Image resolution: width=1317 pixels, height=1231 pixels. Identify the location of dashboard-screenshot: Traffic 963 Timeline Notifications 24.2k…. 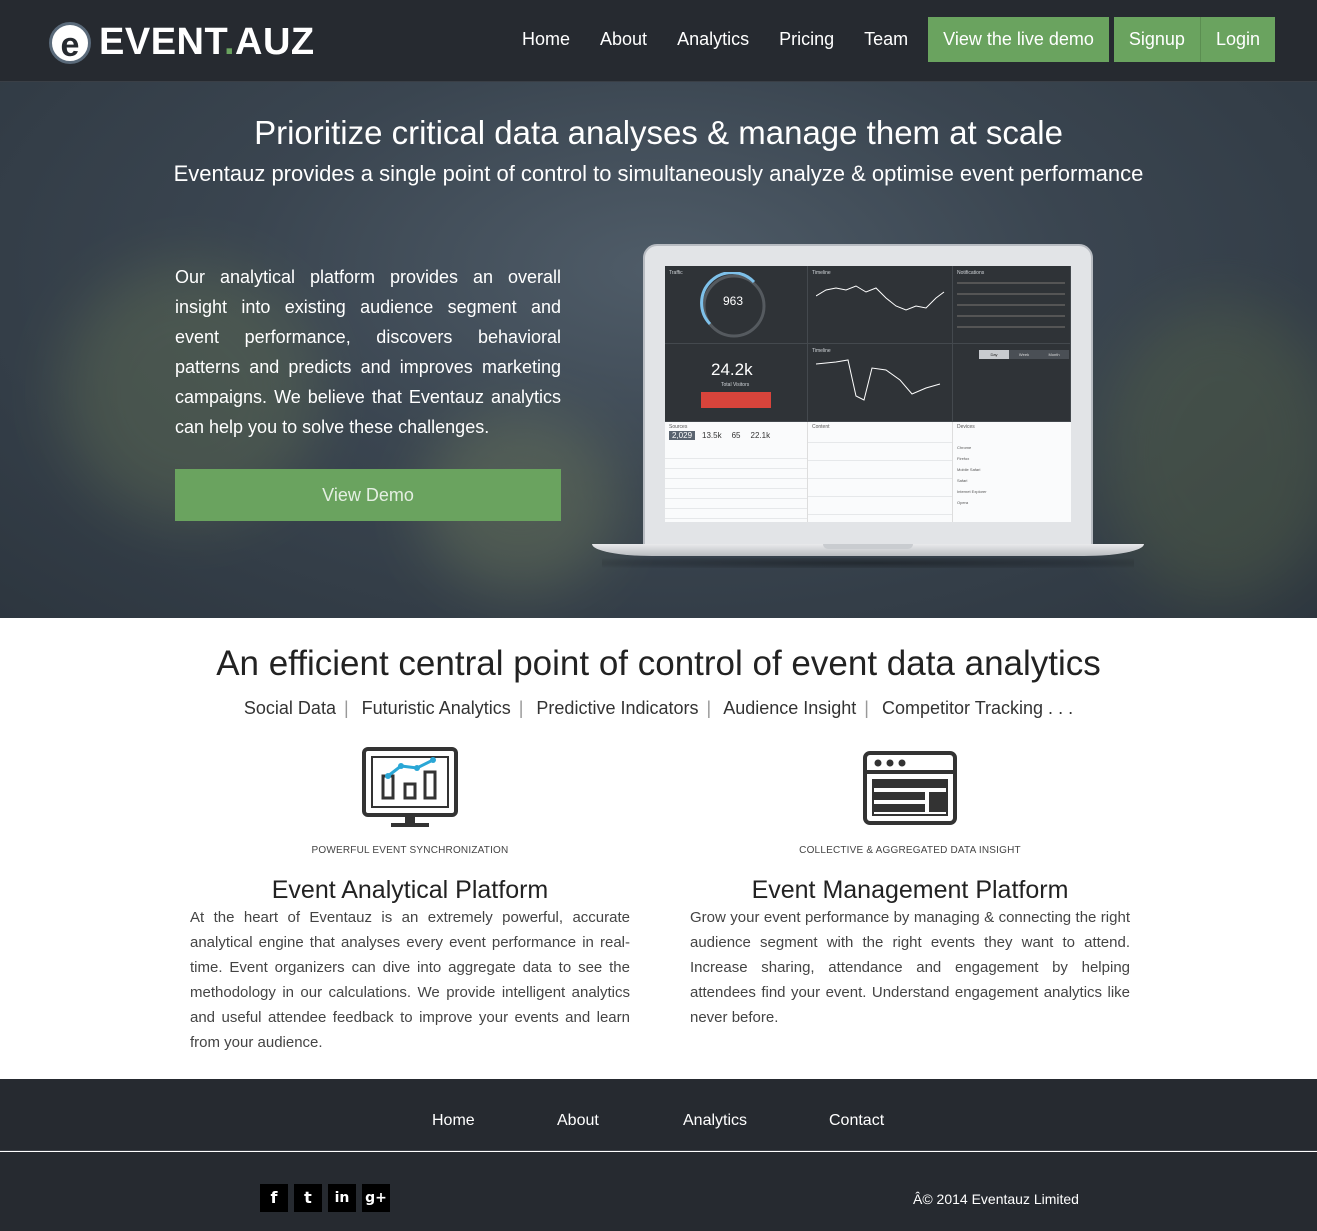
(868, 394).